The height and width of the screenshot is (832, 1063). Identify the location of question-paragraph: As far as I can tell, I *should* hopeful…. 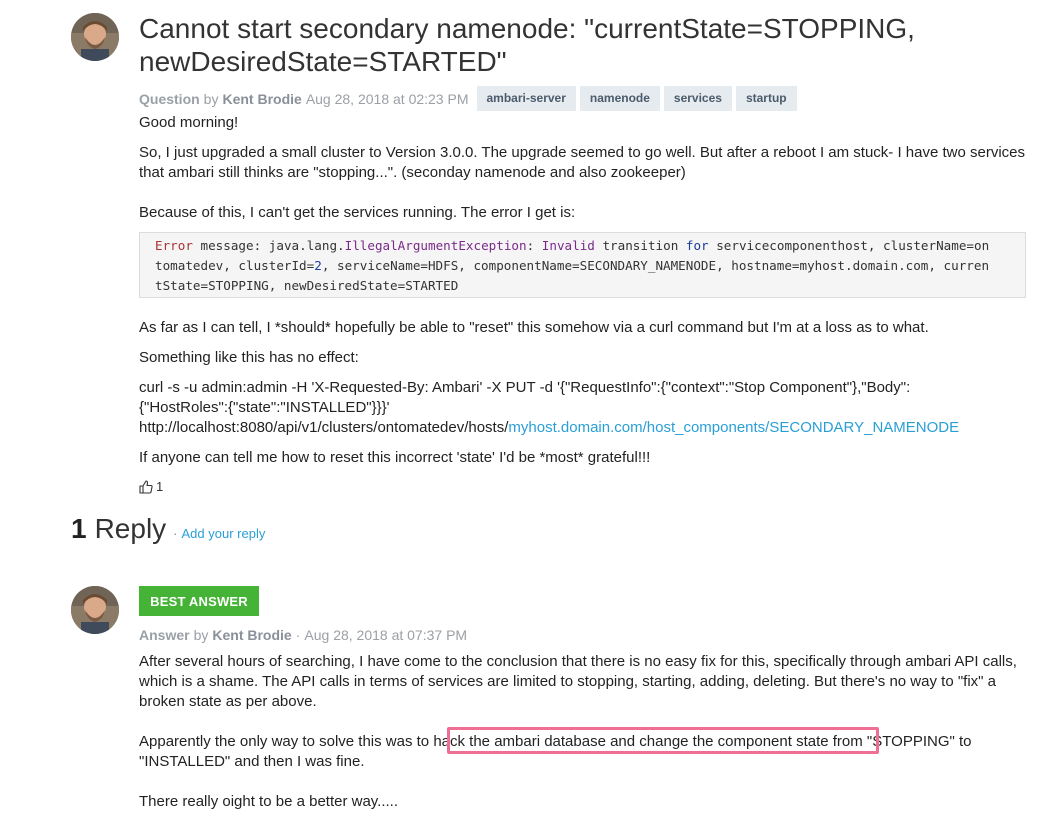
(534, 327).